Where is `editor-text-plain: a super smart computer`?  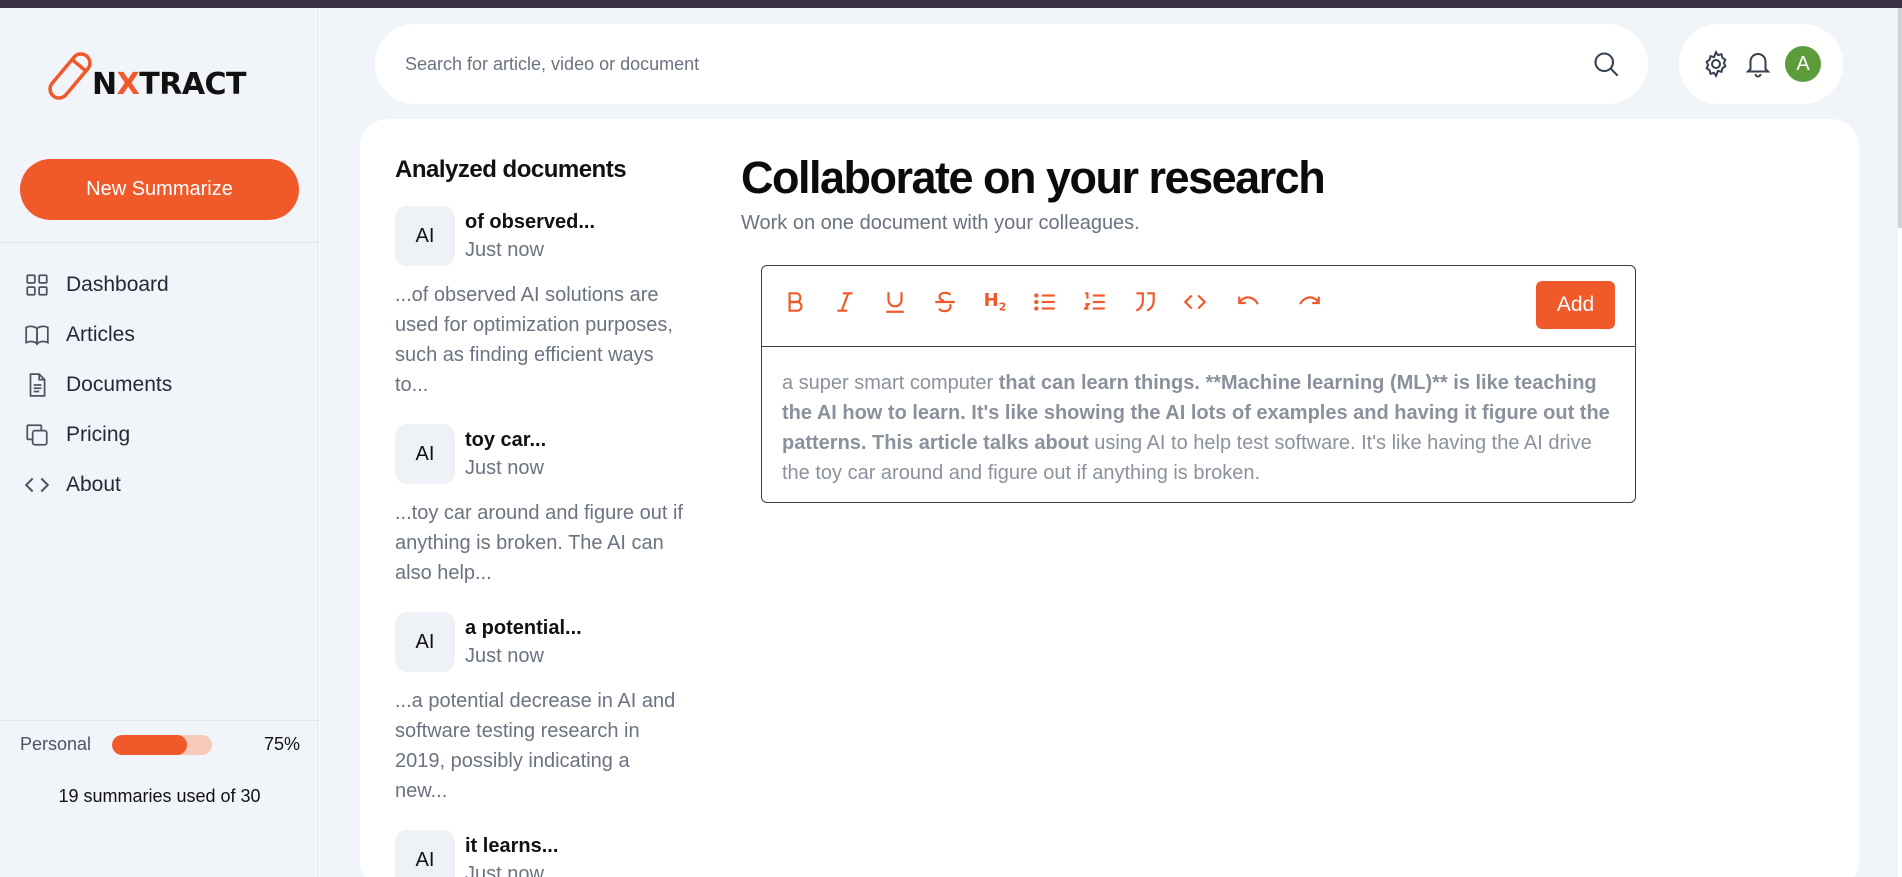 editor-text-plain: a super smart computer is located at coordinates (890, 383).